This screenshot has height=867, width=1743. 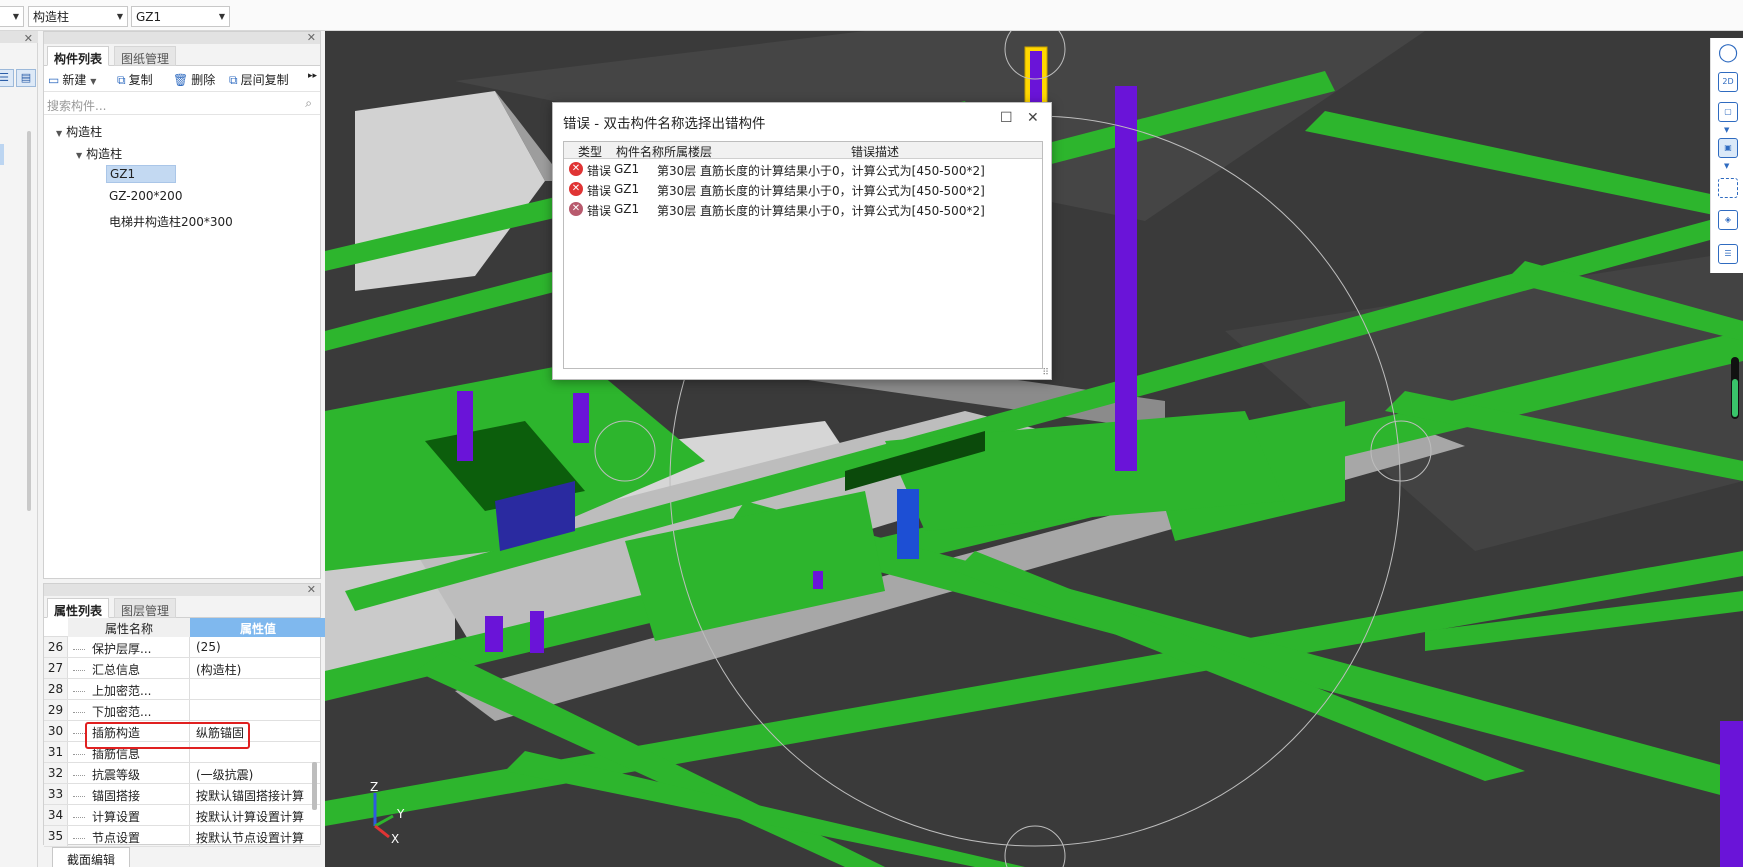 What do you see at coordinates (123, 174) in the screenshot?
I see `tree-item-label: GZ1` at bounding box center [123, 174].